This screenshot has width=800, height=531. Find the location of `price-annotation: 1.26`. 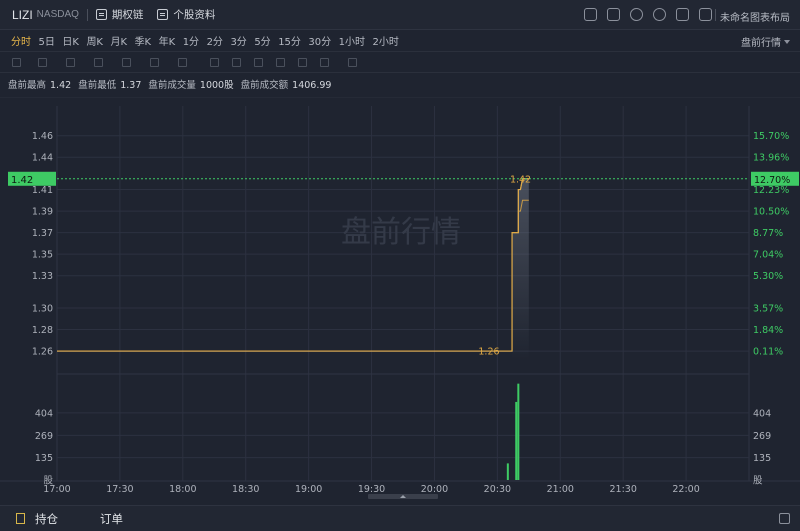

price-annotation: 1.26 is located at coordinates (488, 352).